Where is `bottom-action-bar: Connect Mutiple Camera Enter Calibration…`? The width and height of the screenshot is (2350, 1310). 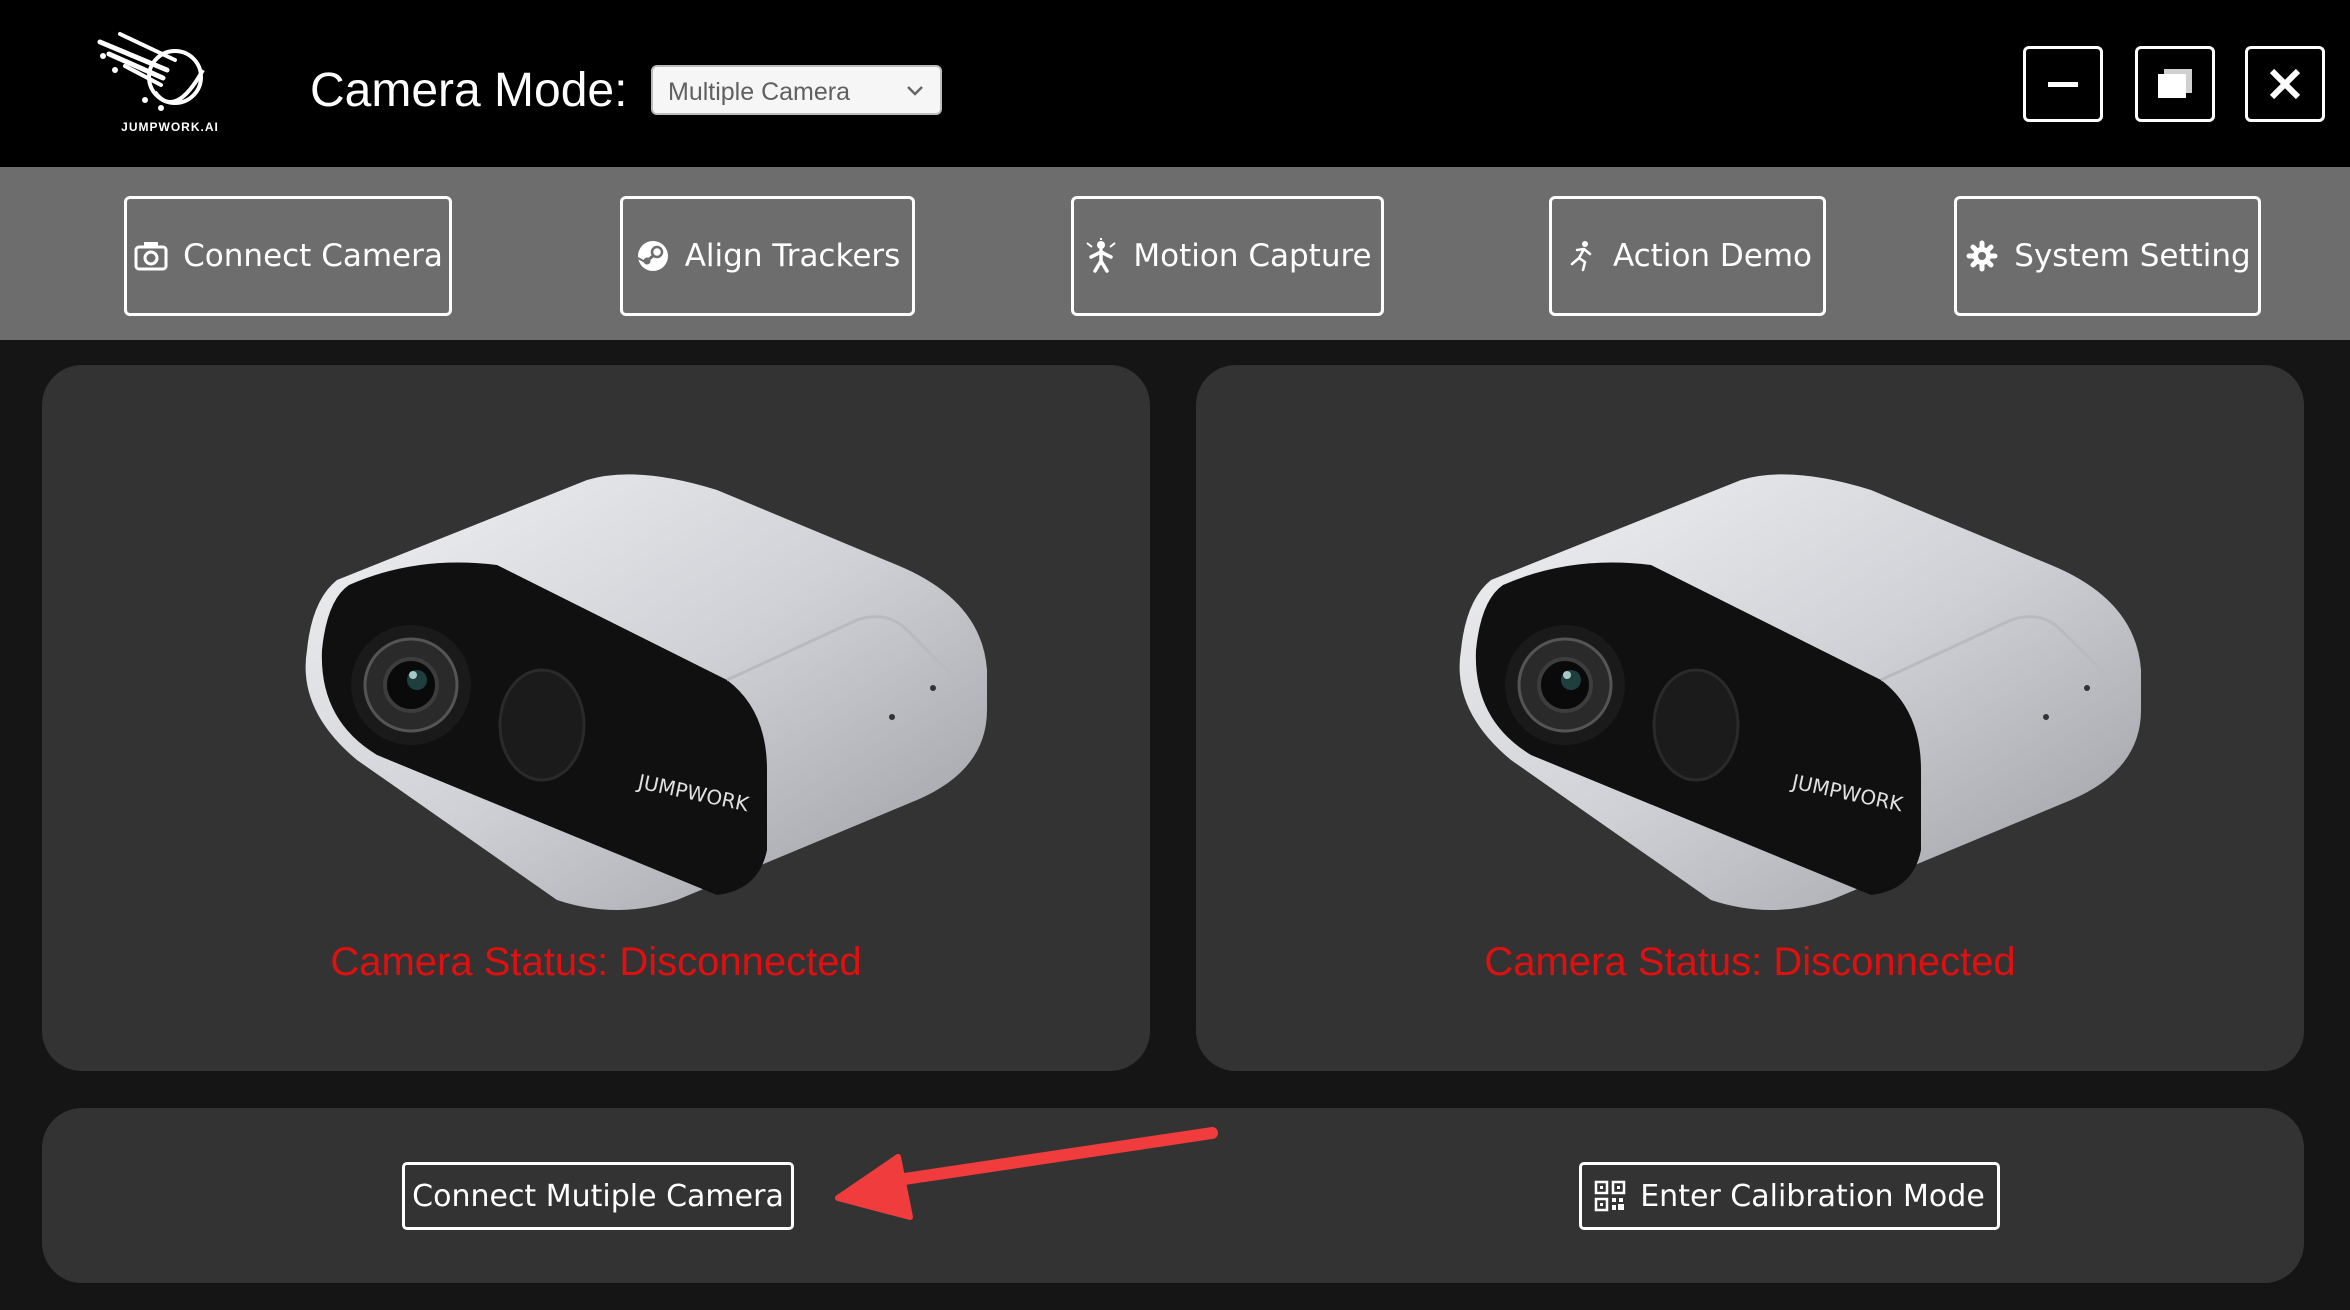 bottom-action-bar: Connect Mutiple Camera Enter Calibration… is located at coordinates (1173, 1195).